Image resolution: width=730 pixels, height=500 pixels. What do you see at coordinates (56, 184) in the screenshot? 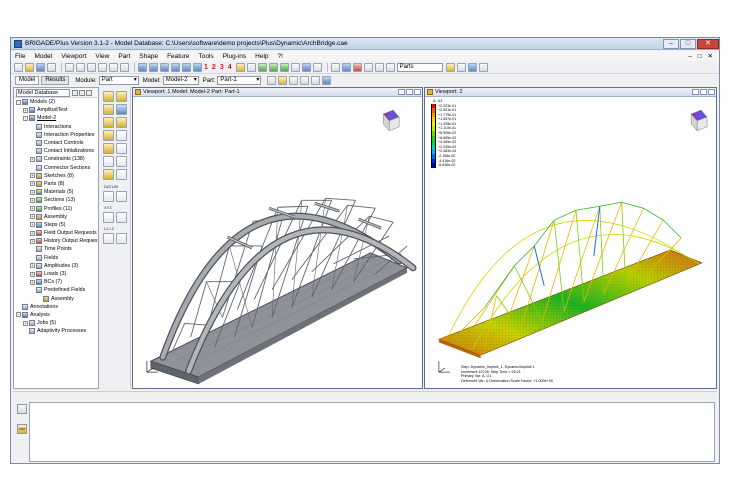
I see `tree-item: + Parts (8)` at bounding box center [56, 184].